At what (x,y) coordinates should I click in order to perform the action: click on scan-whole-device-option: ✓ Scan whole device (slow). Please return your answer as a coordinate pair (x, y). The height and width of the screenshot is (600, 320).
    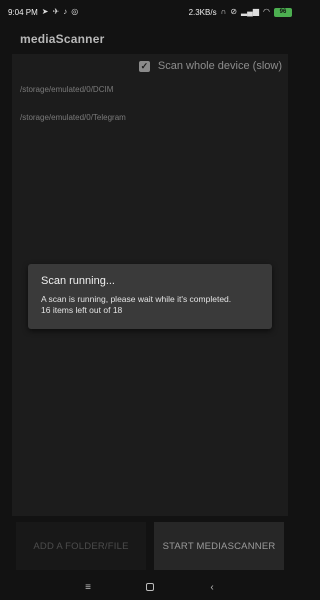
    Looking at the image, I should click on (213, 66).